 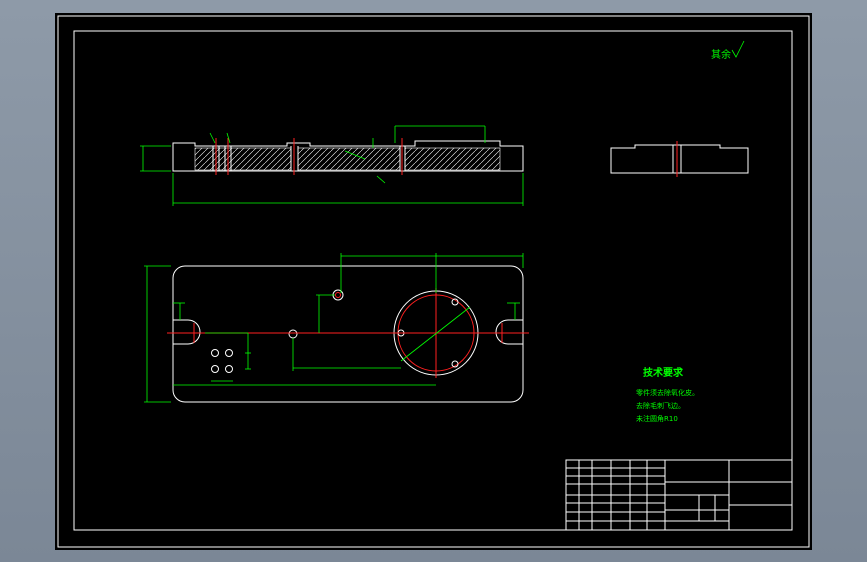 I want to click on tech-req-line-3: 未注圆角R10, so click(x=657, y=418).